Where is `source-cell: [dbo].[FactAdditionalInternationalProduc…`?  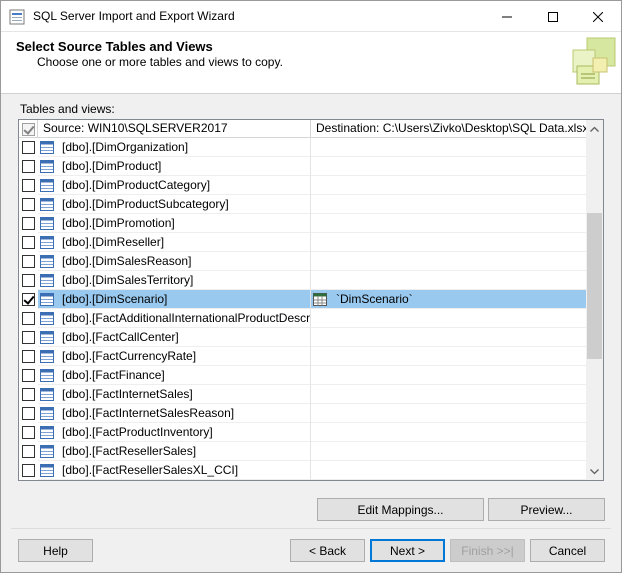
source-cell: [dbo].[FactAdditionalInternationalProduc… is located at coordinates (174, 318).